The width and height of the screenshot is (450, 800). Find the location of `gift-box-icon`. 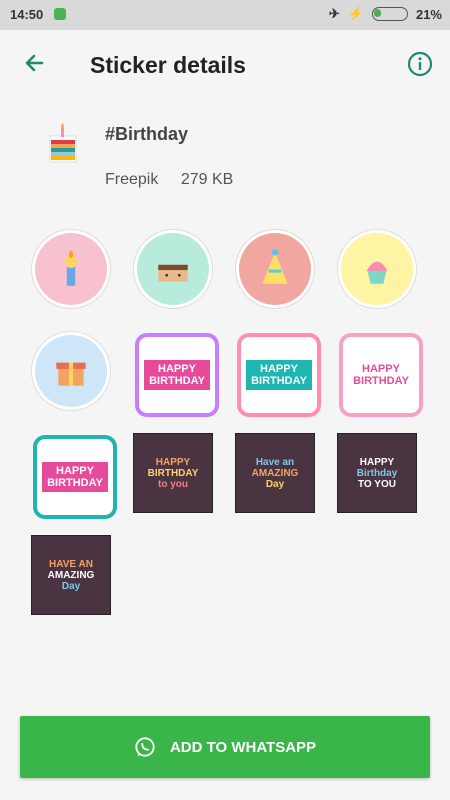

gift-box-icon is located at coordinates (71, 374).